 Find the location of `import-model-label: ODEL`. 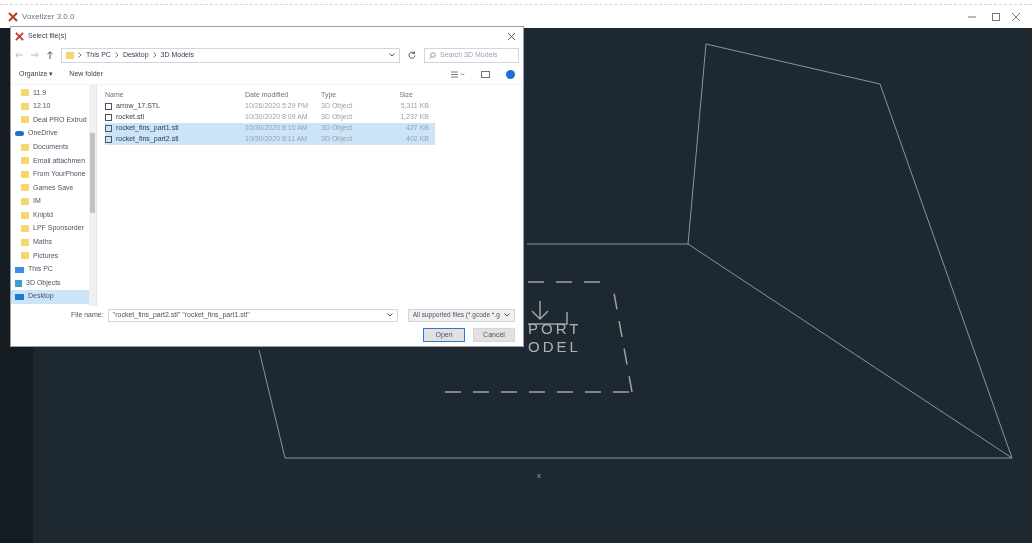

import-model-label: ODEL is located at coordinates (554, 347).